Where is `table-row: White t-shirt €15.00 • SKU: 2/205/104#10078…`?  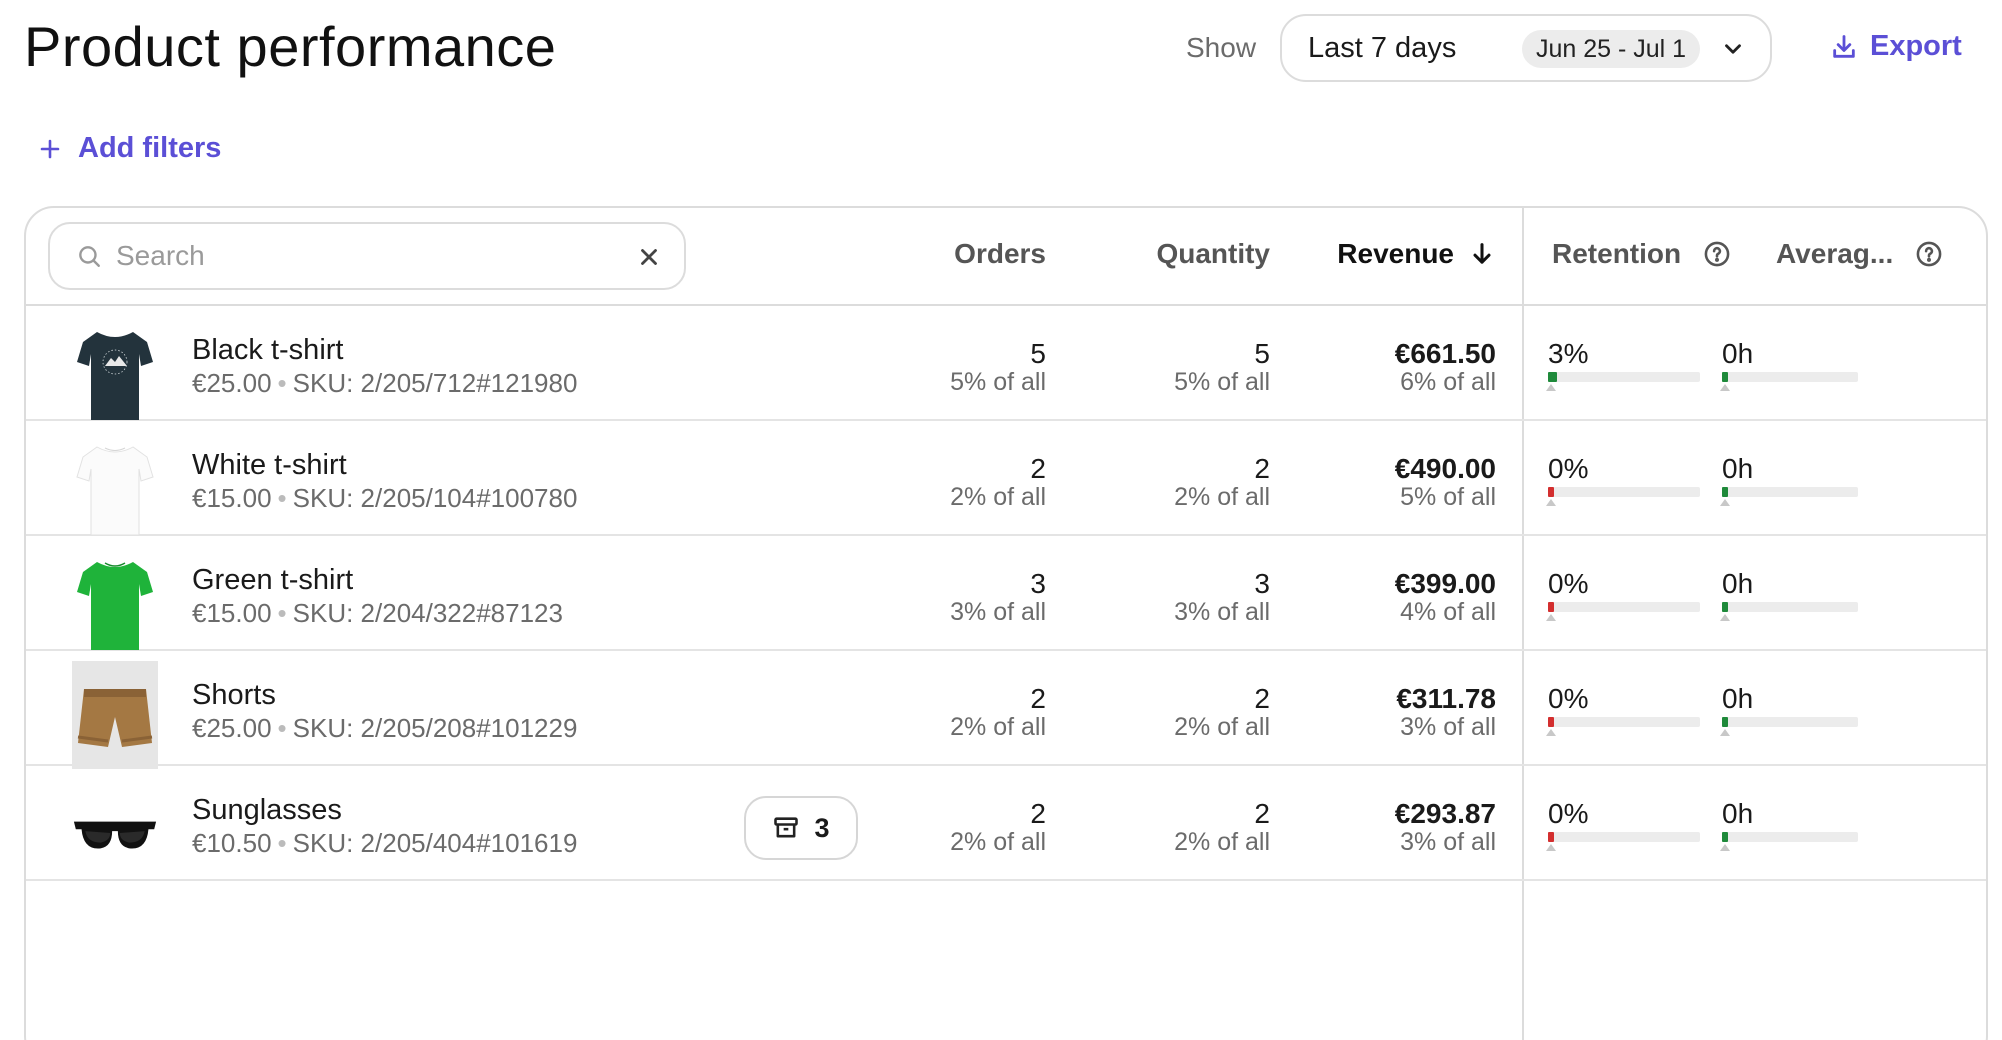
table-row: White t-shirt €15.00 • SKU: 2/205/104#10078… is located at coordinates (1006, 478).